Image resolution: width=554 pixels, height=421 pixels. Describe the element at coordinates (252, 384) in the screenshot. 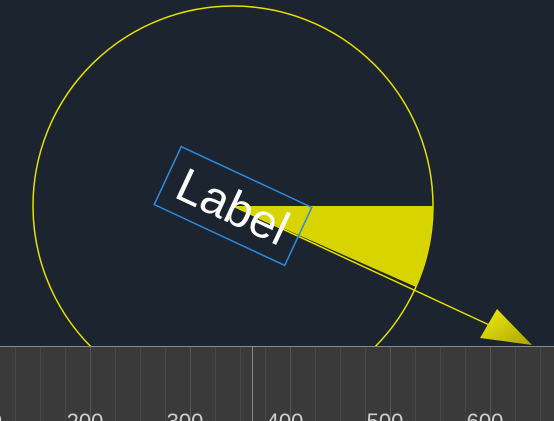

I see `ruler-cursor-line` at that location.